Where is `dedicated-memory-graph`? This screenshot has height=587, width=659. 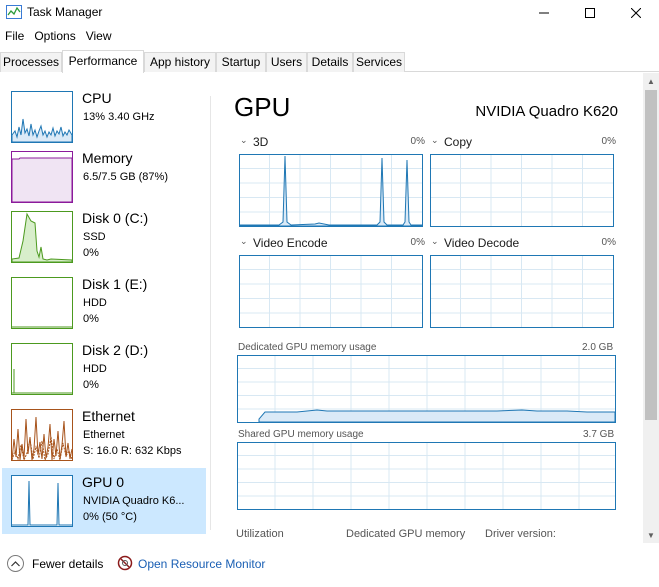 dedicated-memory-graph is located at coordinates (426, 389).